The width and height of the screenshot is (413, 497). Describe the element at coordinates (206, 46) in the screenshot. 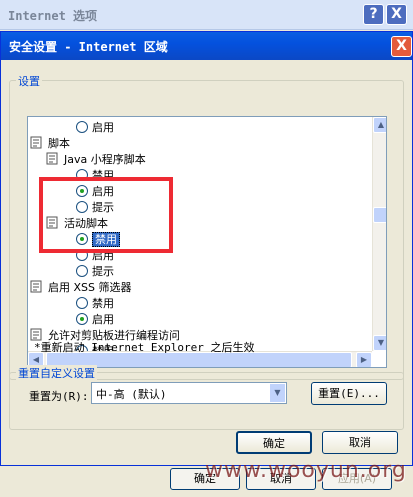

I see `dialog-titlebar: 安全设置 - Internet 区域 X` at that location.